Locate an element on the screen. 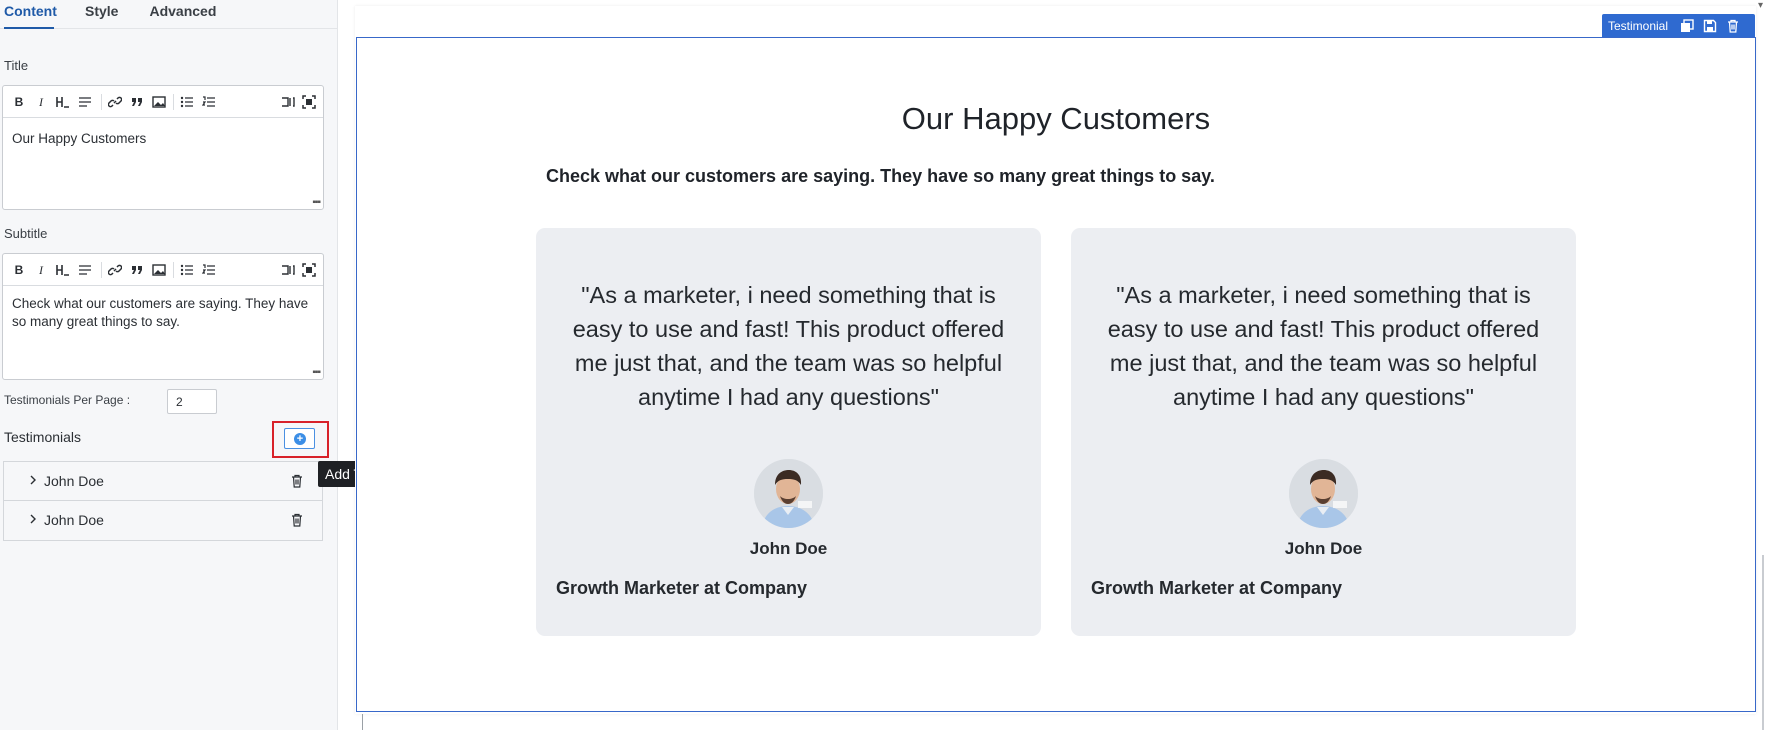 The width and height of the screenshot is (1766, 730). widget-toolbar: Testimonial is located at coordinates (1678, 25).